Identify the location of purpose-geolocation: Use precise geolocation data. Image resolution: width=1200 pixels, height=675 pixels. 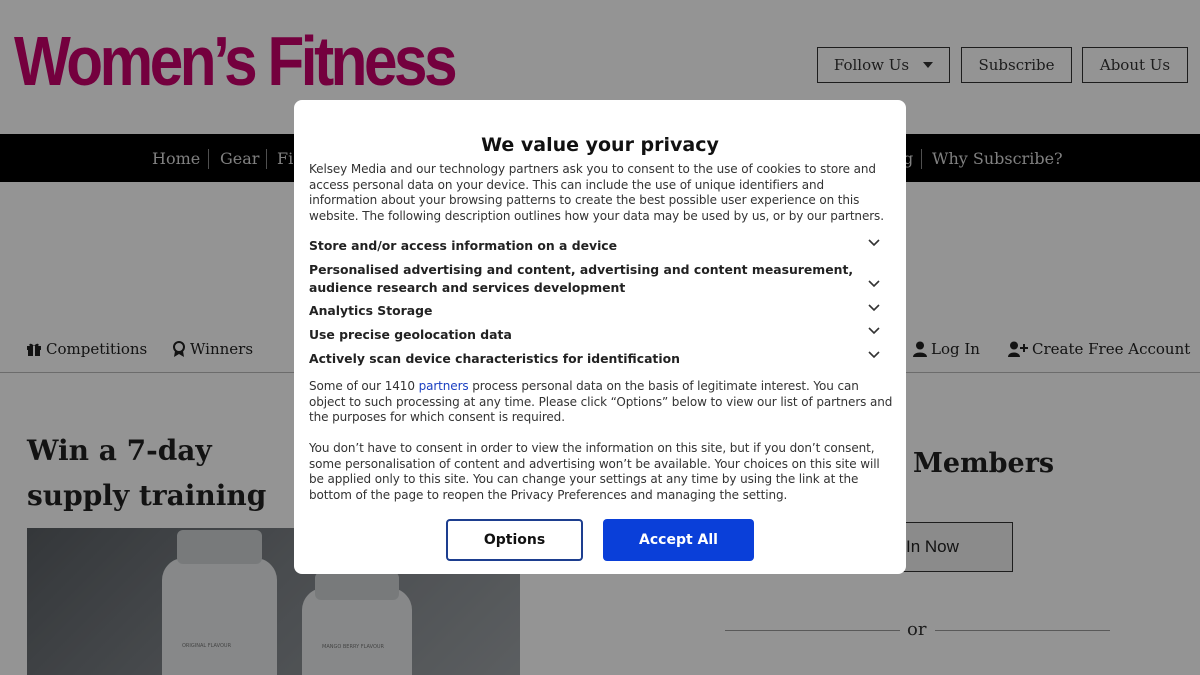
(581, 335).